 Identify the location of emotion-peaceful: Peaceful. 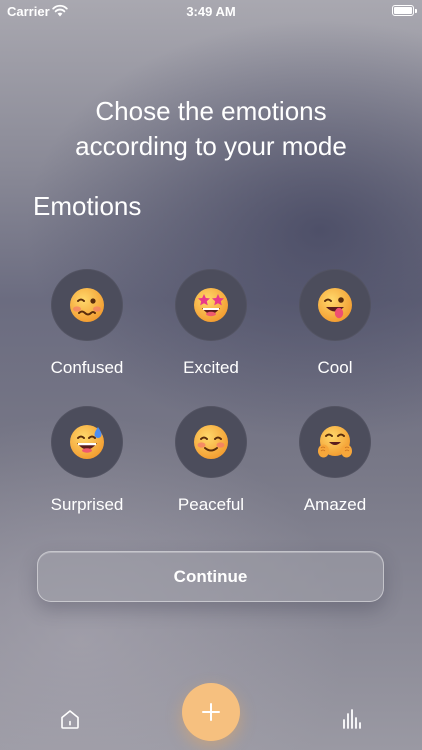
(211, 466).